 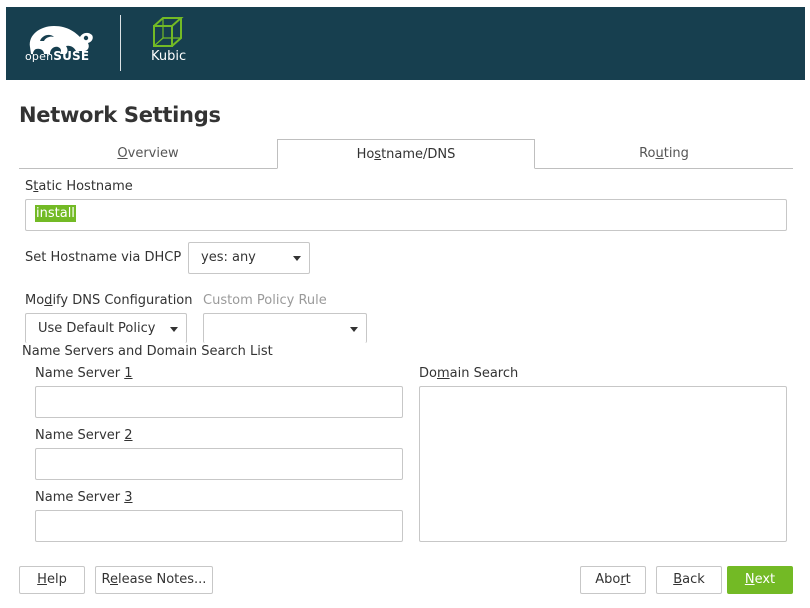 I want to click on tab-routing: Routing, so click(x=664, y=154).